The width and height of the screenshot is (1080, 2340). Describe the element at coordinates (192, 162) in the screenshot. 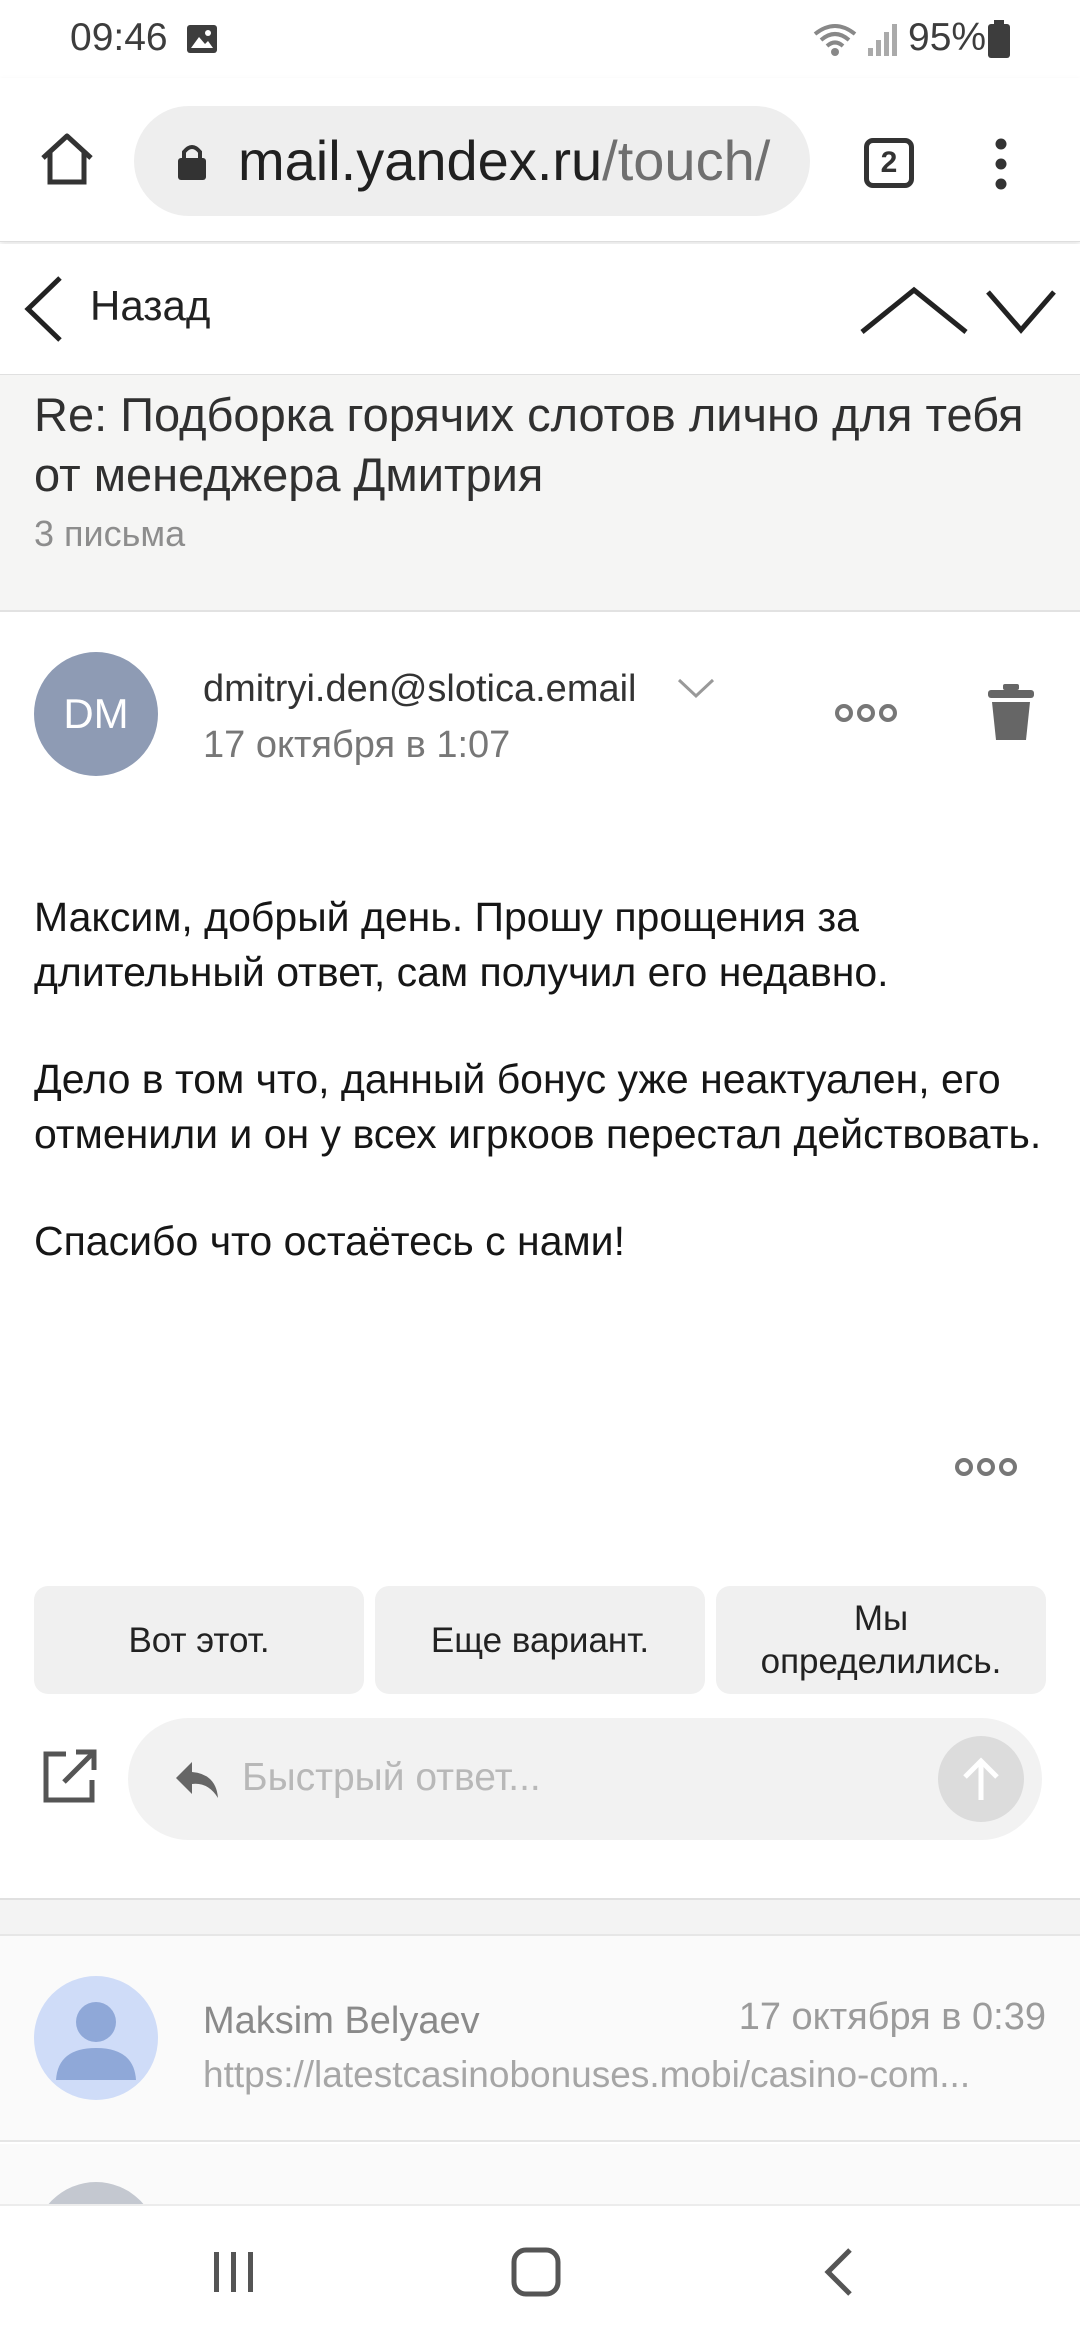

I see `lock-icon` at that location.